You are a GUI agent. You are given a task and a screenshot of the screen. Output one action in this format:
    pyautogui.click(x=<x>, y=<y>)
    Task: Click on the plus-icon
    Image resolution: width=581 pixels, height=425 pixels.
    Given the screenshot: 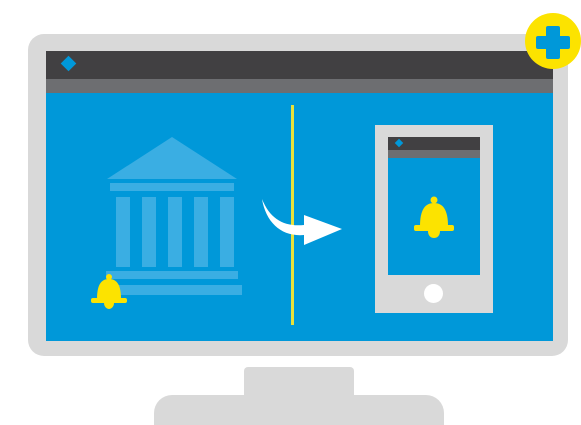 What is the action you would take?
    pyautogui.click(x=553, y=41)
    